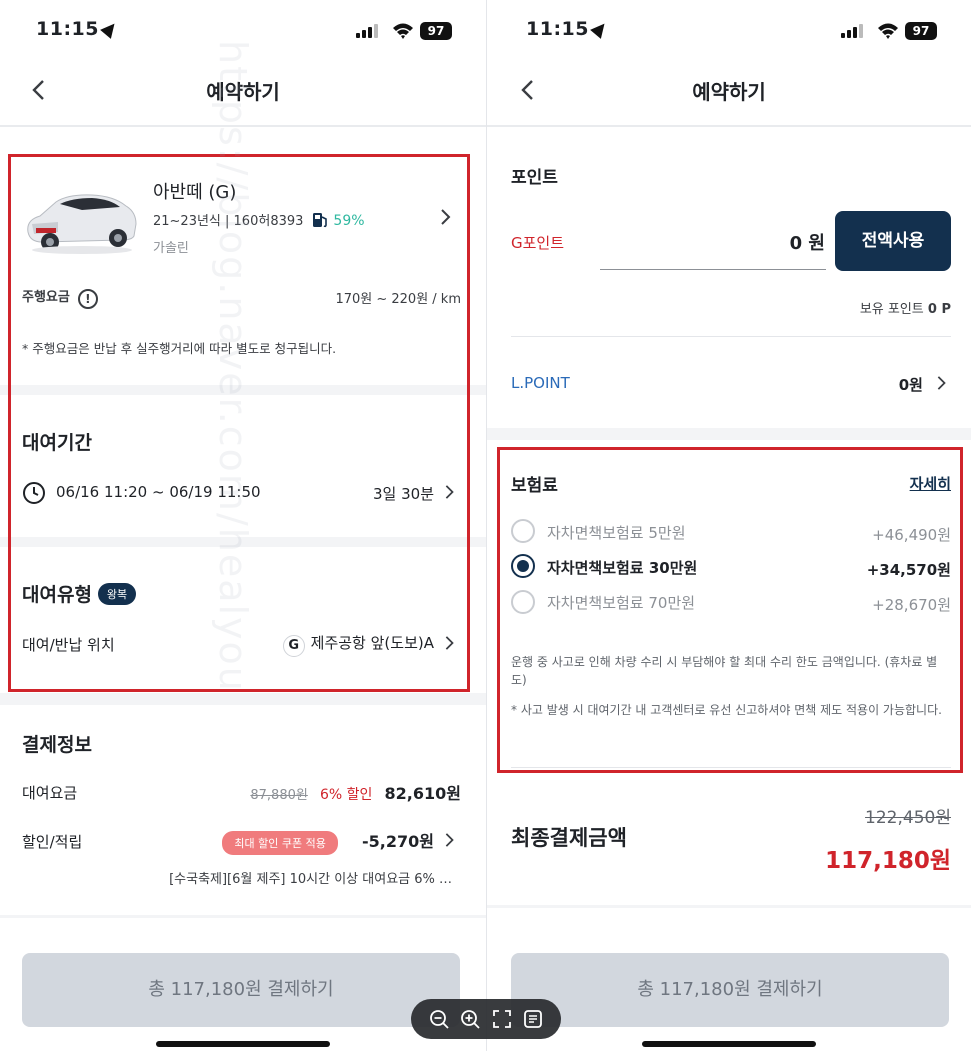 Image resolution: width=971 pixels, height=1051 pixels. I want to click on driving-fee-label: 주행요금!, so click(60, 297).